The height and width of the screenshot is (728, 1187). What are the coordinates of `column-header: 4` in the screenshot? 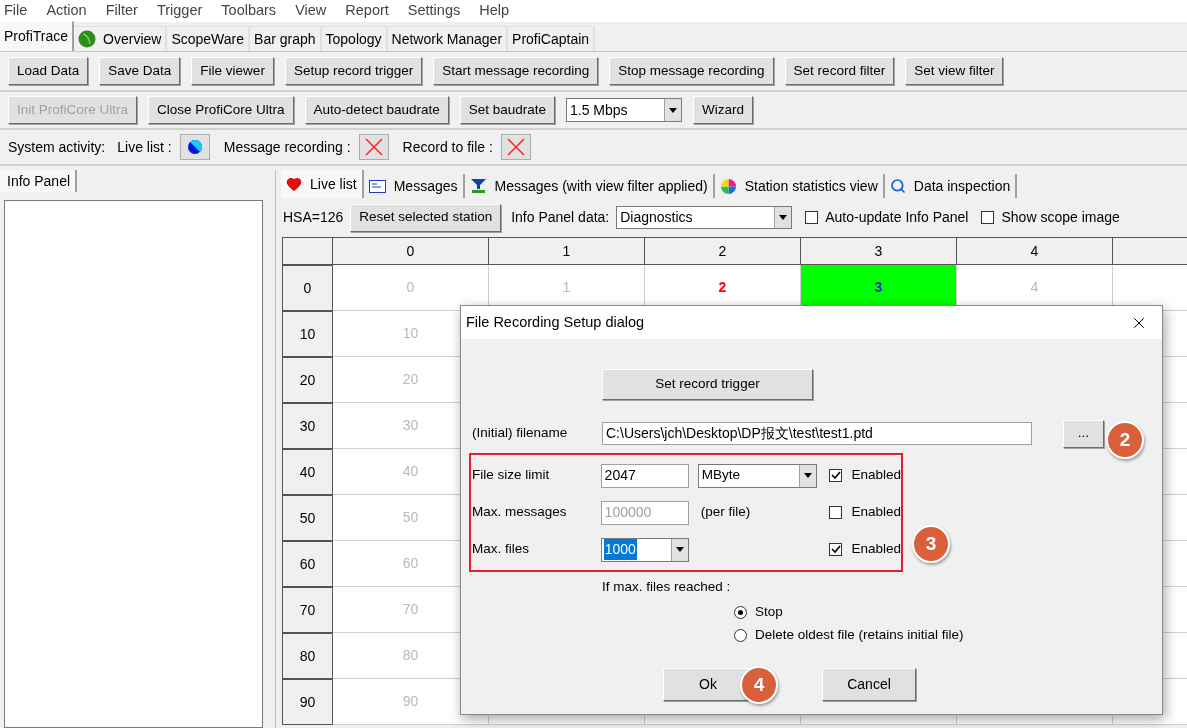 It's located at (1035, 251).